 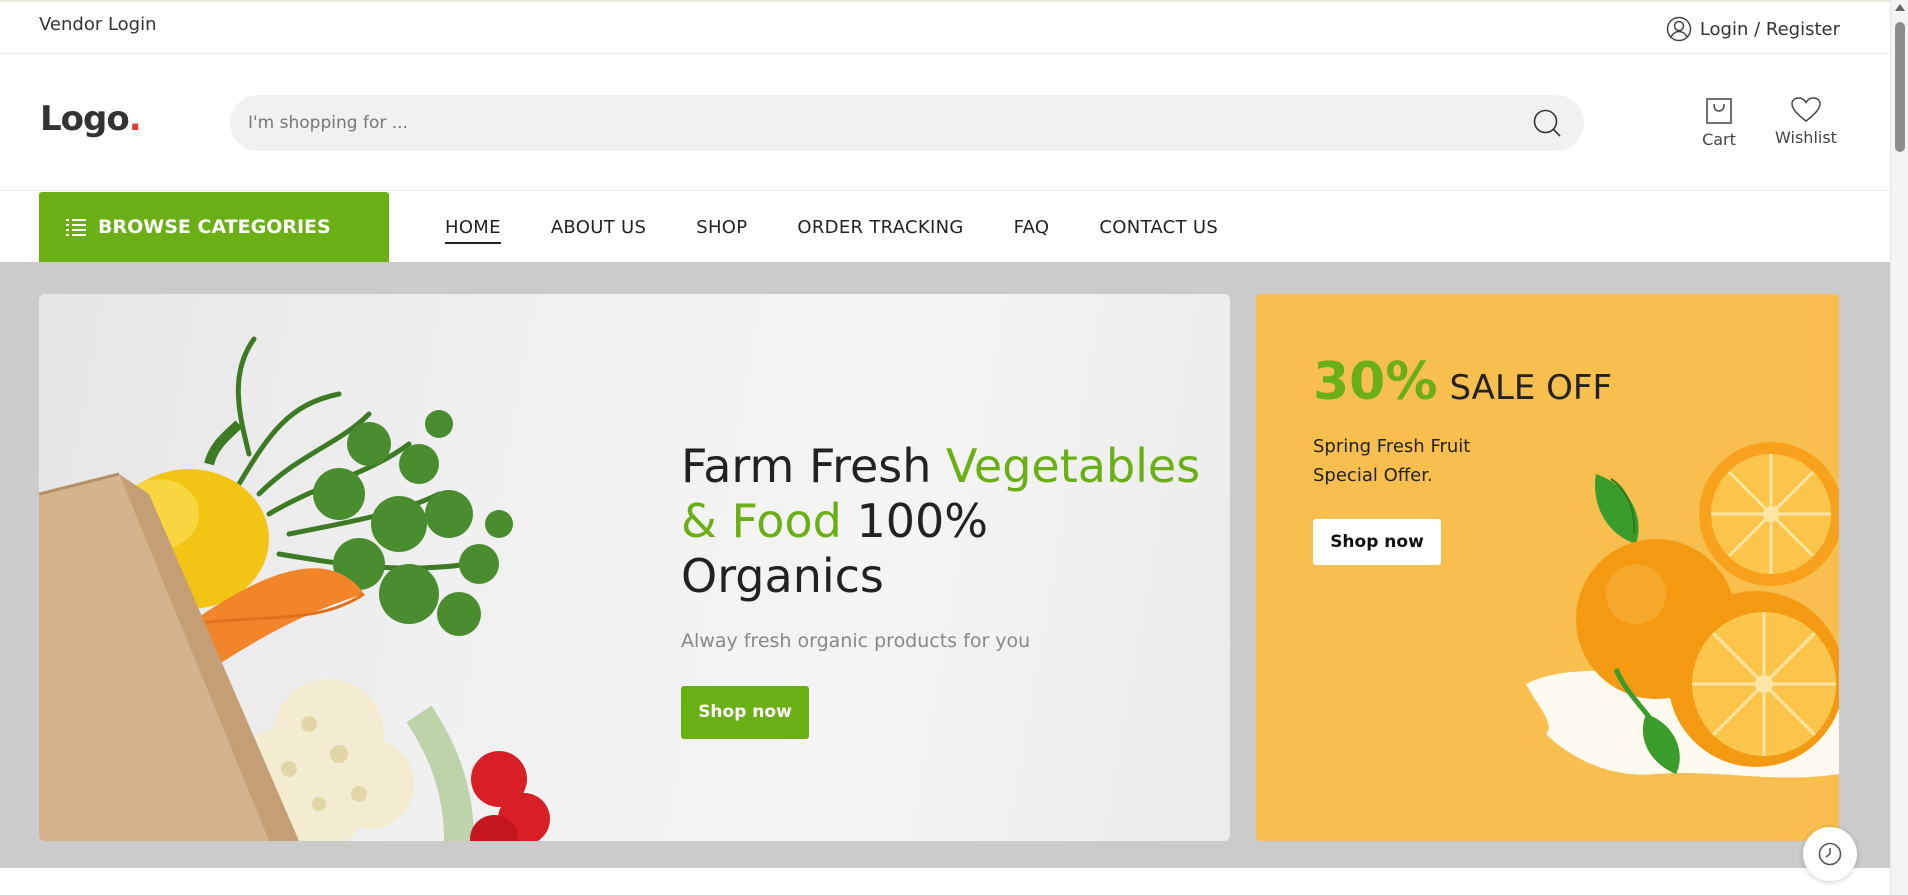 I want to click on clock-icon, so click(x=1830, y=854).